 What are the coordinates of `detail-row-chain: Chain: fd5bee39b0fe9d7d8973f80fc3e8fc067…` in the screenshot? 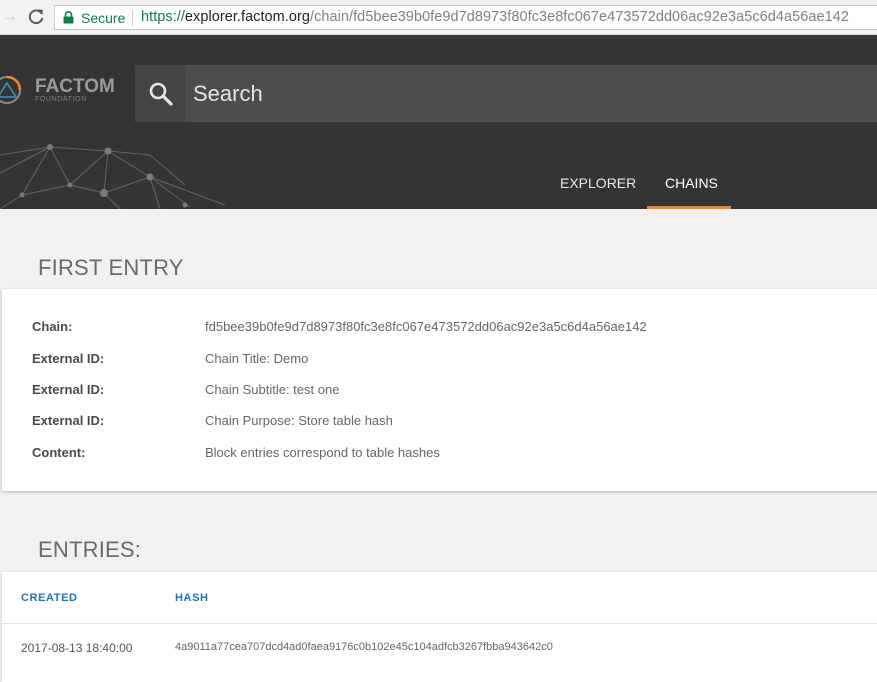 It's located at (439, 329).